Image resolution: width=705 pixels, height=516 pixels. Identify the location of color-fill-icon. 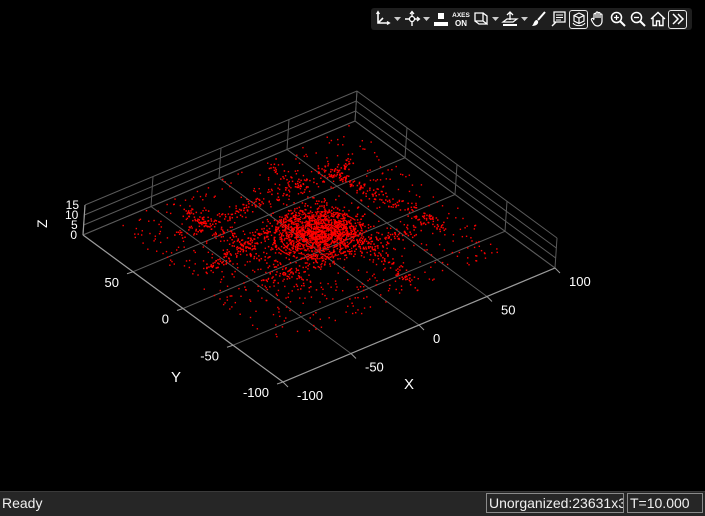
(441, 19).